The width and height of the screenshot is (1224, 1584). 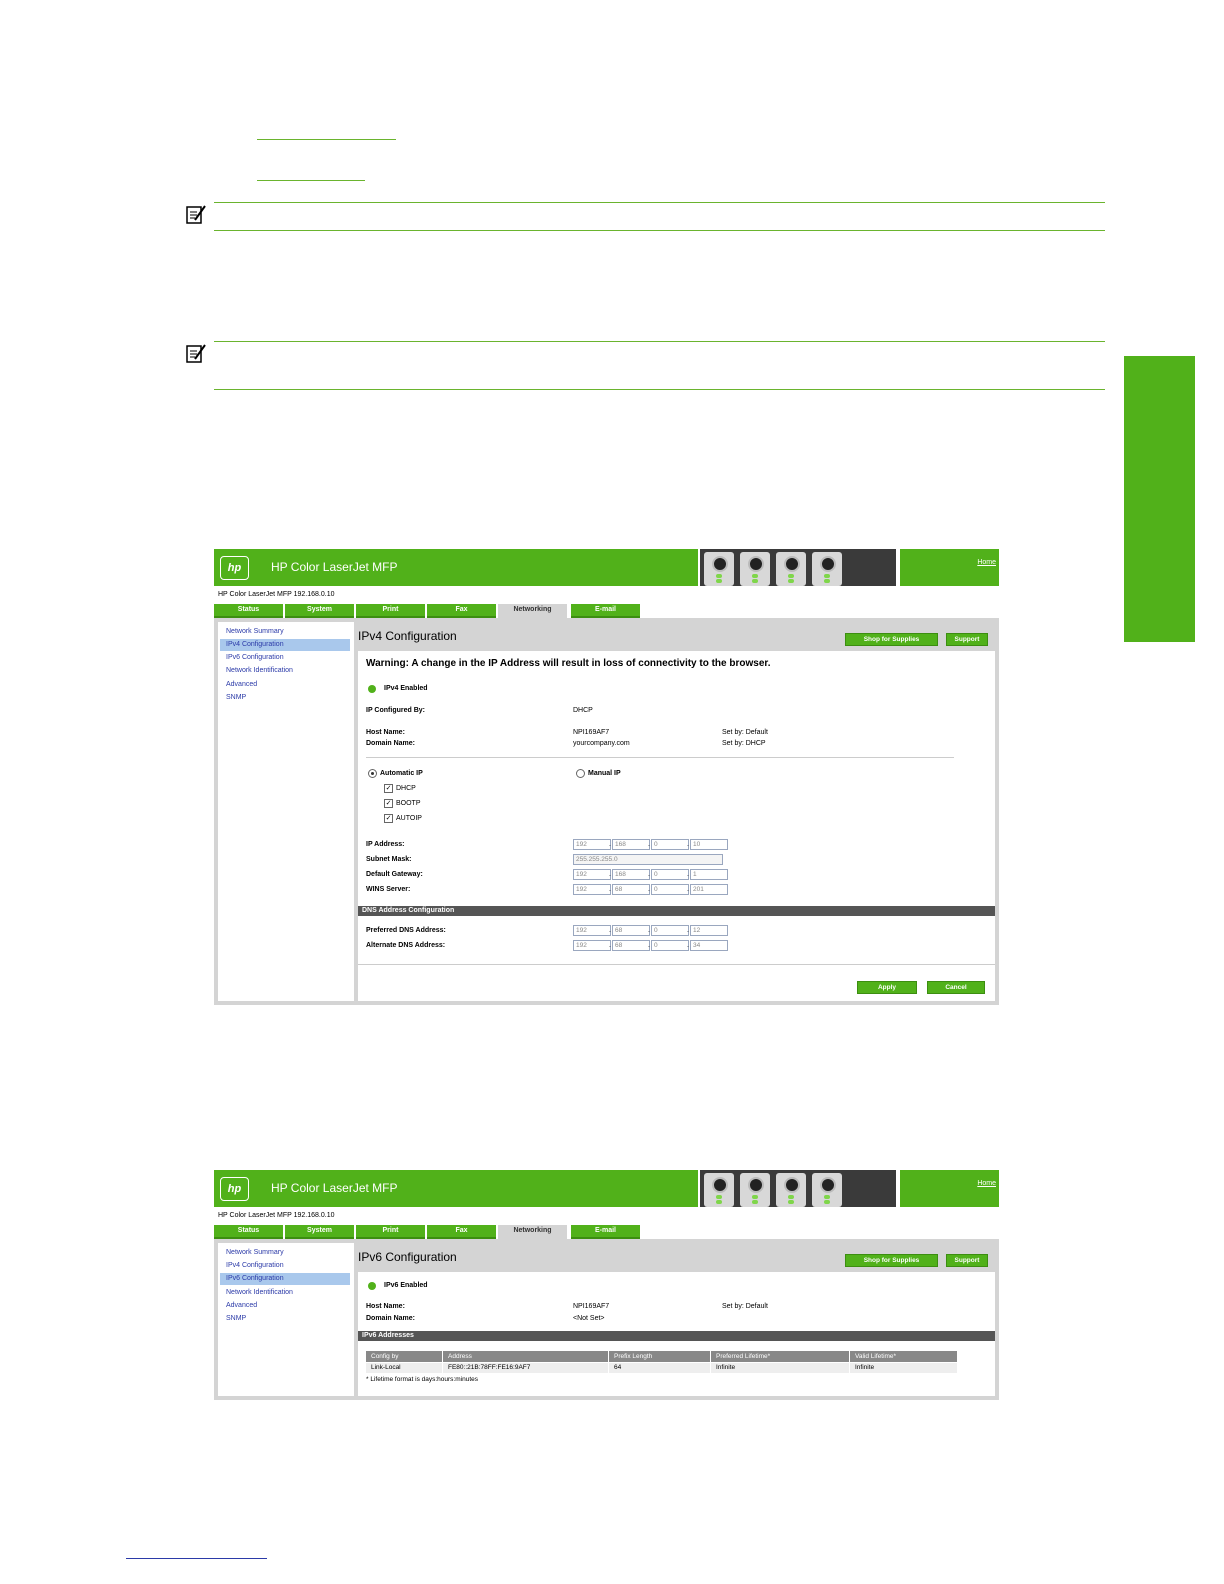 I want to click on divider, so click(x=676, y=964).